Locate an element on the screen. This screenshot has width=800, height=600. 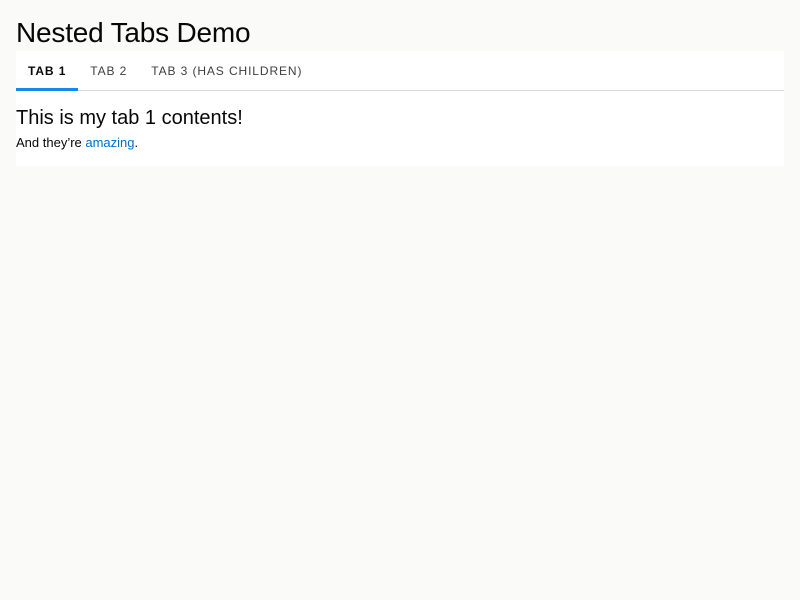
tab-bar: Tab 1 Tab 2 Tab 3 (Has Children) is located at coordinates (400, 71).